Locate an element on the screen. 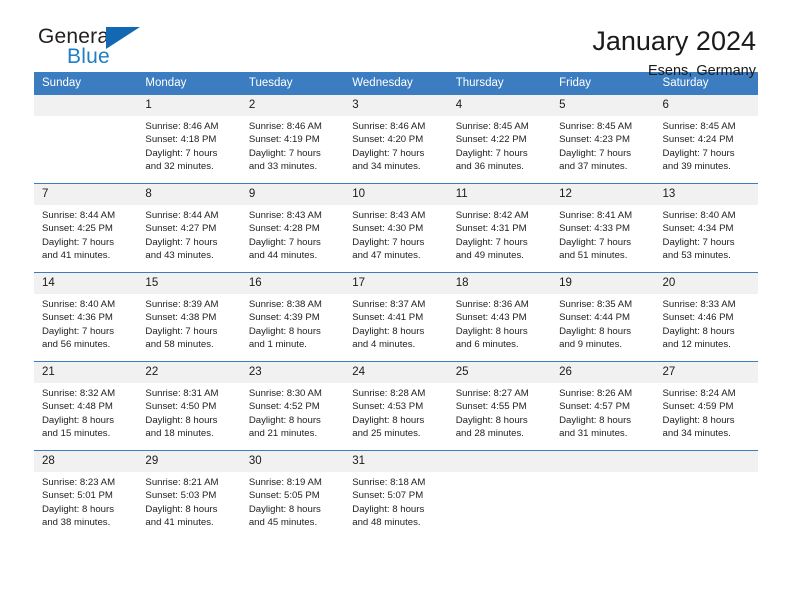 This screenshot has height=612, width=792. calendar-cell-empty is located at coordinates (499, 494).